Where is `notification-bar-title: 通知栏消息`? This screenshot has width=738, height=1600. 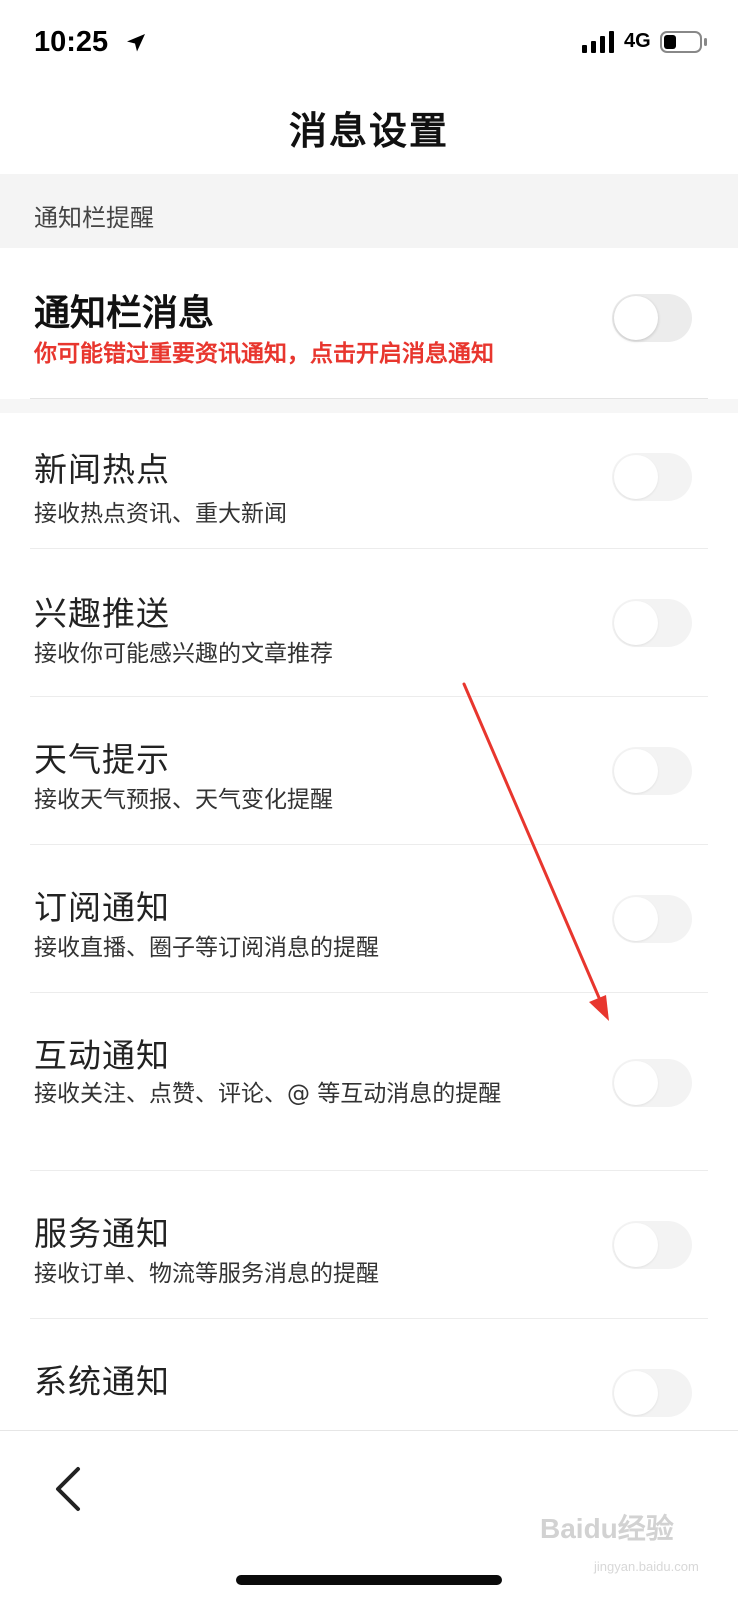 notification-bar-title: 通知栏消息 is located at coordinates (124, 313).